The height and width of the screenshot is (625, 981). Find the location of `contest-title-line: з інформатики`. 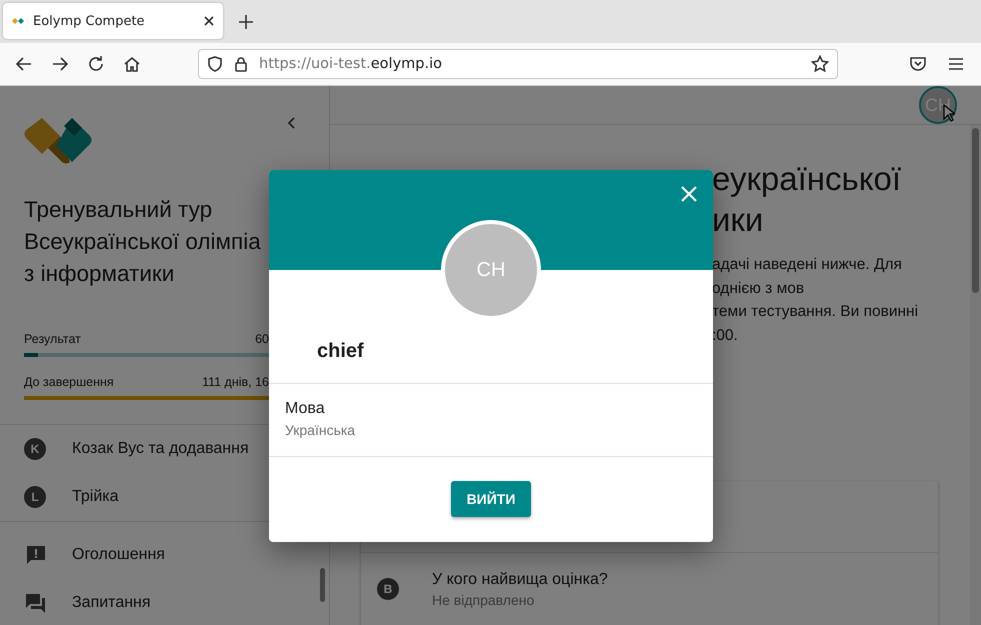

contest-title-line: з інформатики is located at coordinates (99, 274).